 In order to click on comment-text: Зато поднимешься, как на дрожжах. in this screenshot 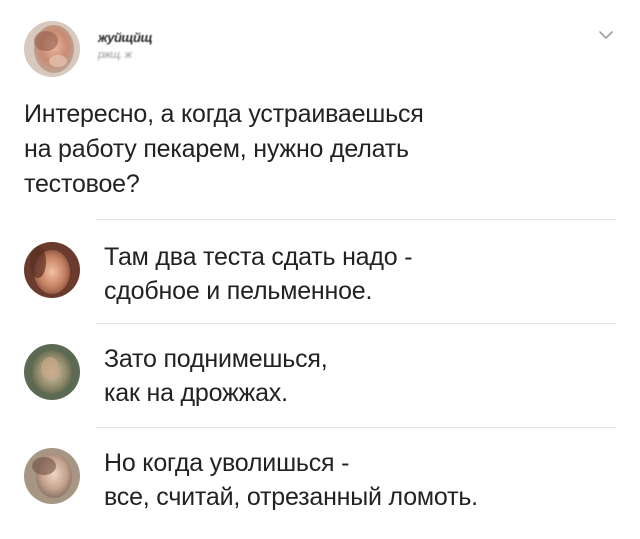, I will do `click(216, 376)`.